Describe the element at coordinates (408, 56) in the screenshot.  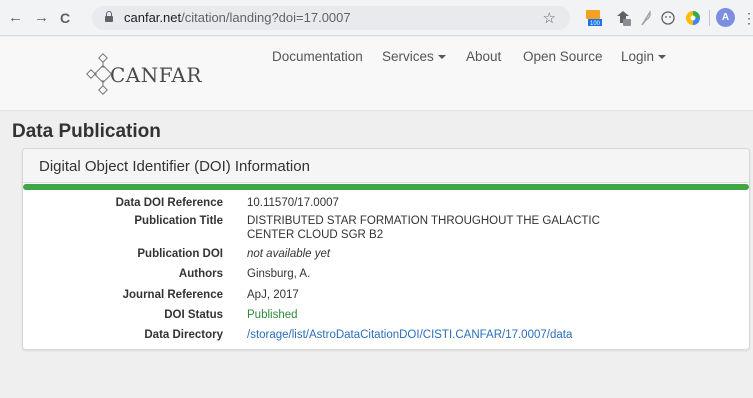
I see `nav-services-label: Services` at that location.